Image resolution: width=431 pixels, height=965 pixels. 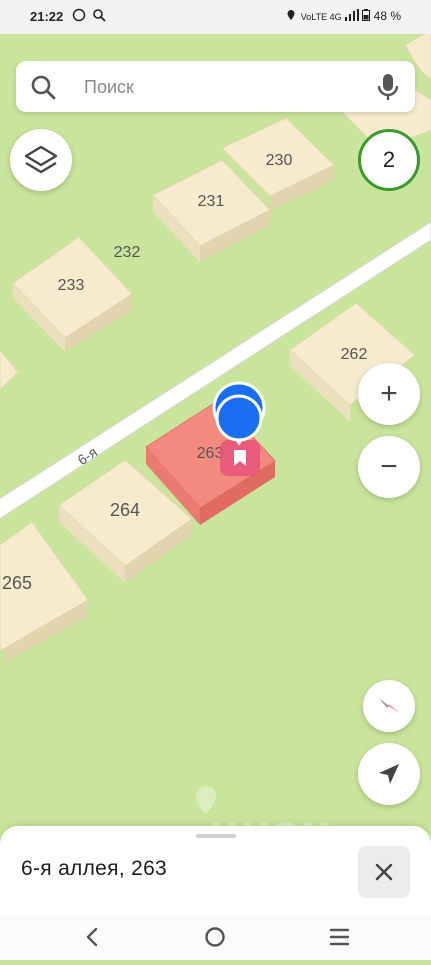 I want to click on parcel-label-230: 230, so click(x=279, y=160).